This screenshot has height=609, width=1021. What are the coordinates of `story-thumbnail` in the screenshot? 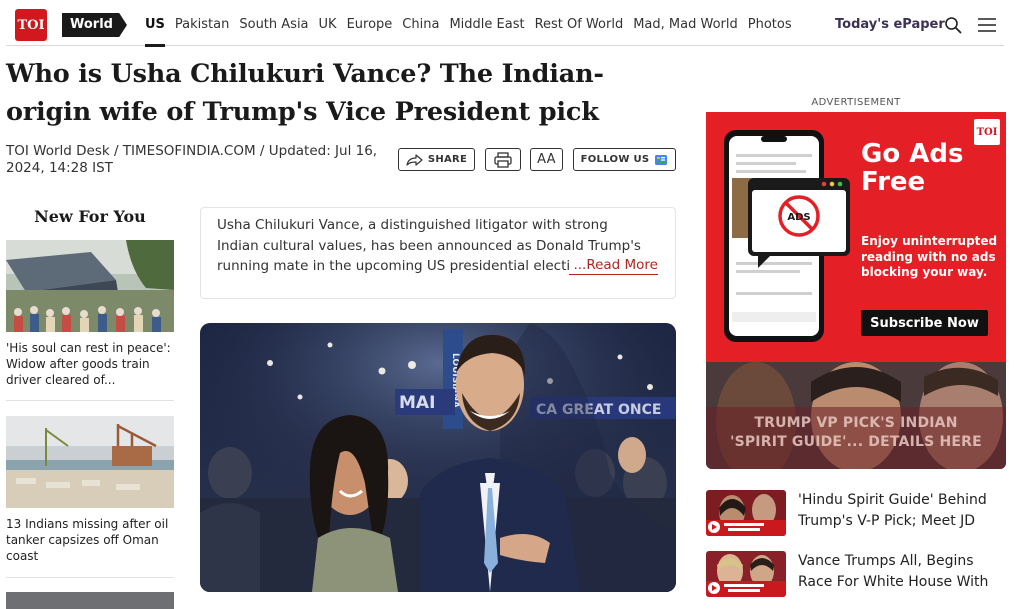 It's located at (90, 600).